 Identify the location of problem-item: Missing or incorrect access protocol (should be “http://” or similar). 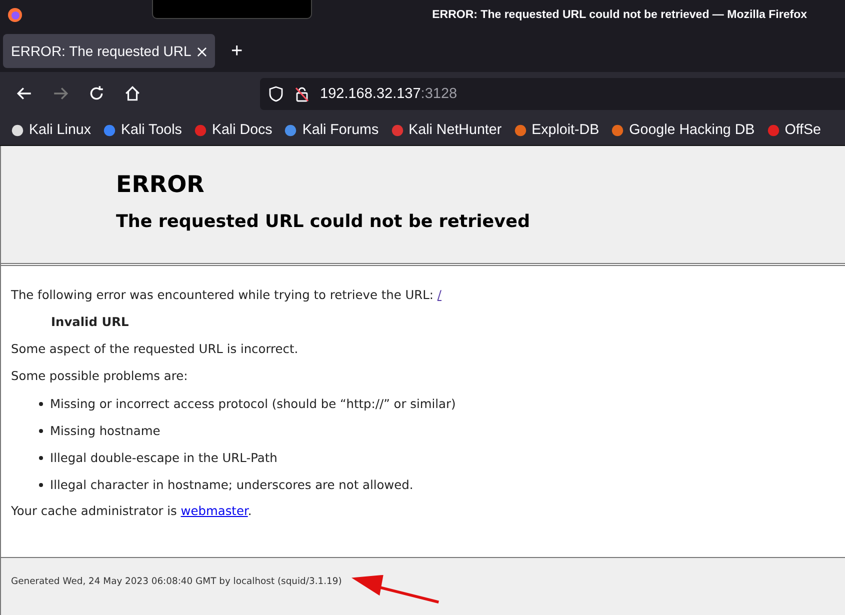
(253, 403).